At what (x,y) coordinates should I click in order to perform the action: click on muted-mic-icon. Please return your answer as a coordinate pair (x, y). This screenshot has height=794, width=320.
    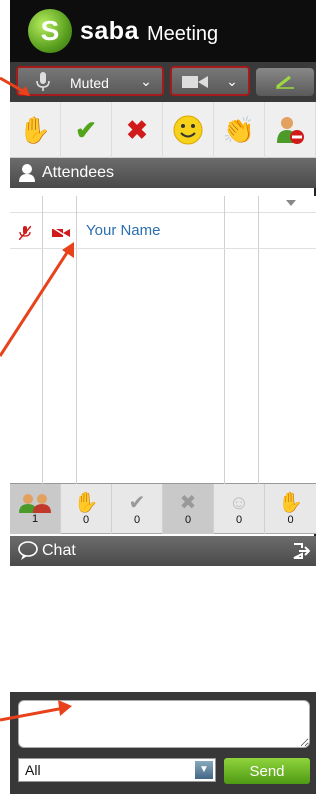
    Looking at the image, I should click on (25, 233).